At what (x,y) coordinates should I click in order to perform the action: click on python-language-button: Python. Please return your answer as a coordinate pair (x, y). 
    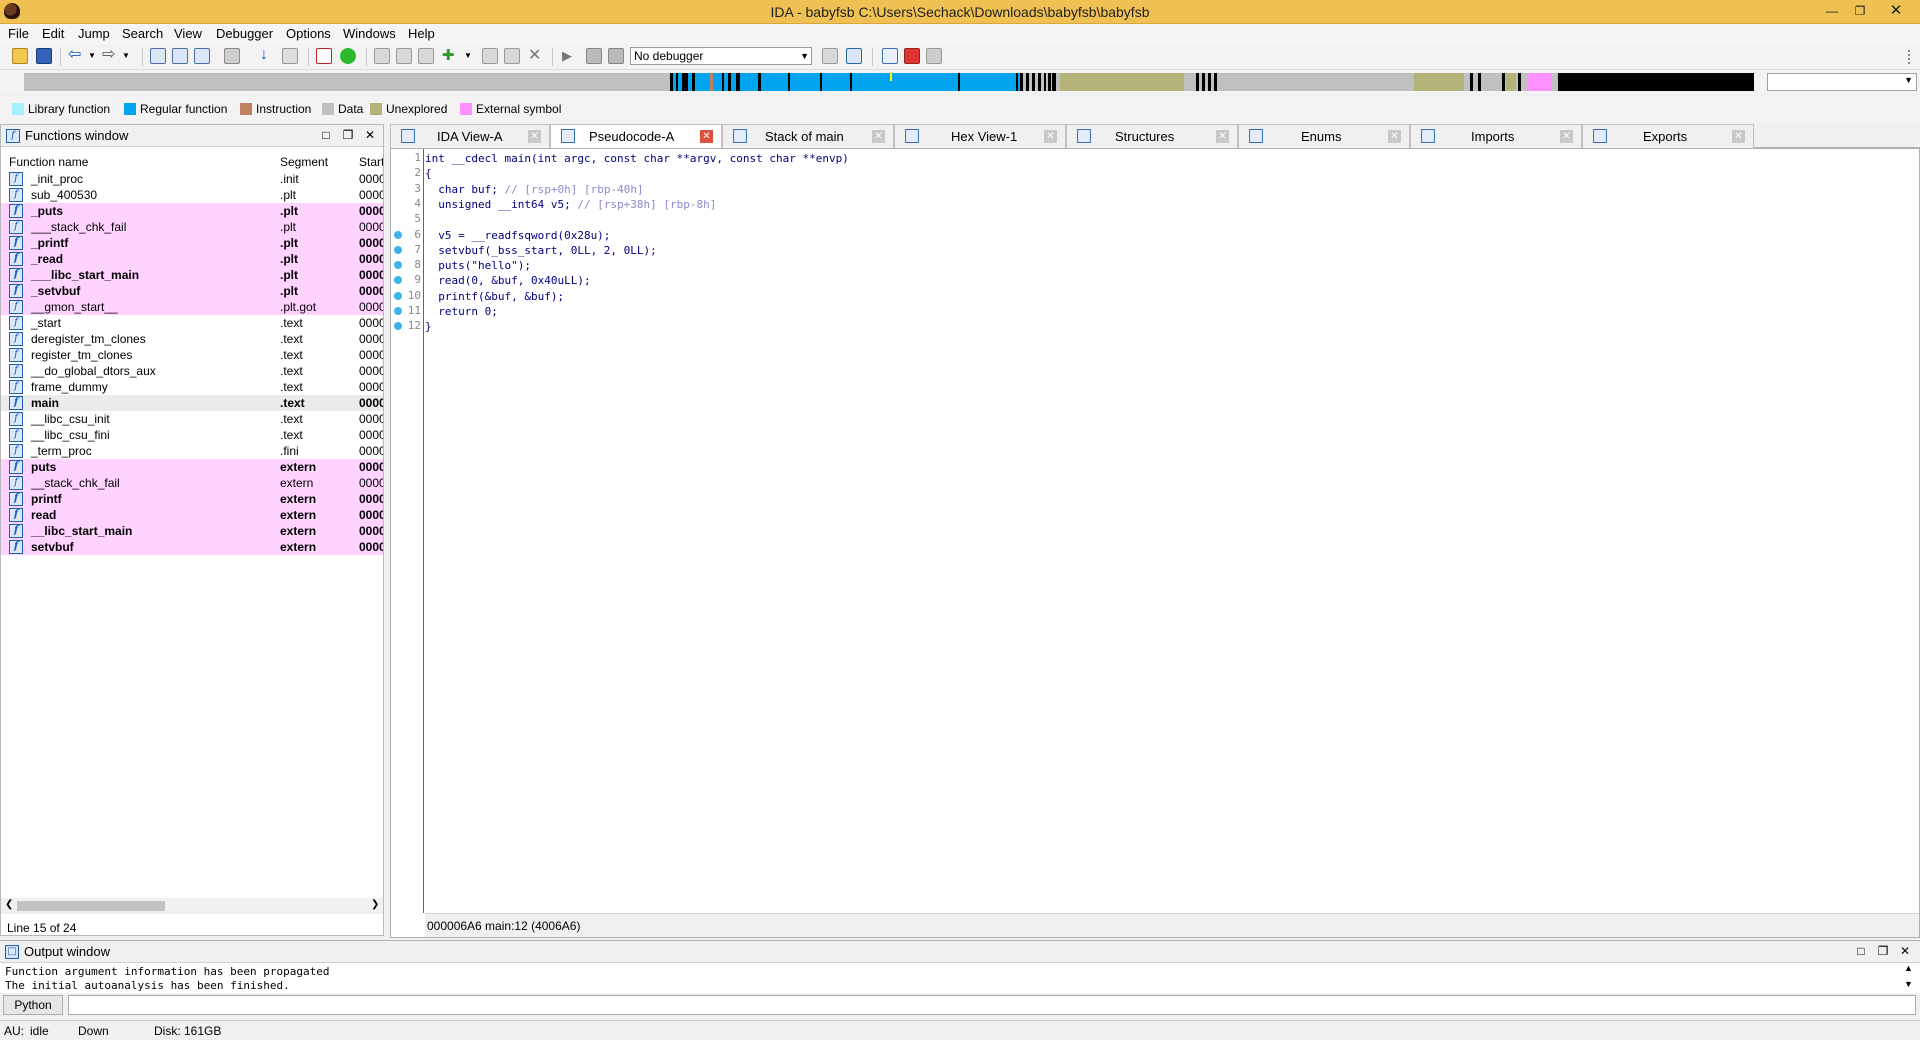
    Looking at the image, I should click on (33, 1005).